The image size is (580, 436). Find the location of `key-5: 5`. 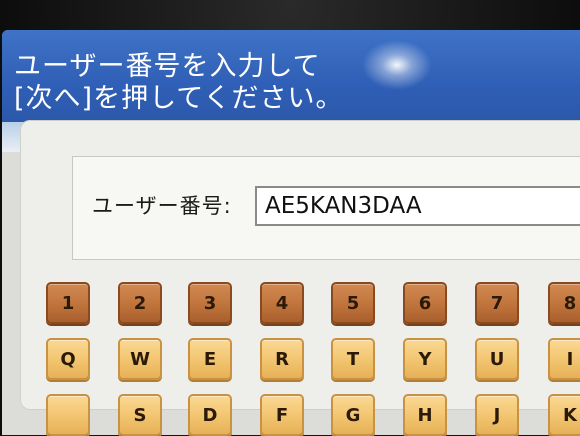

key-5: 5 is located at coordinates (353, 303).